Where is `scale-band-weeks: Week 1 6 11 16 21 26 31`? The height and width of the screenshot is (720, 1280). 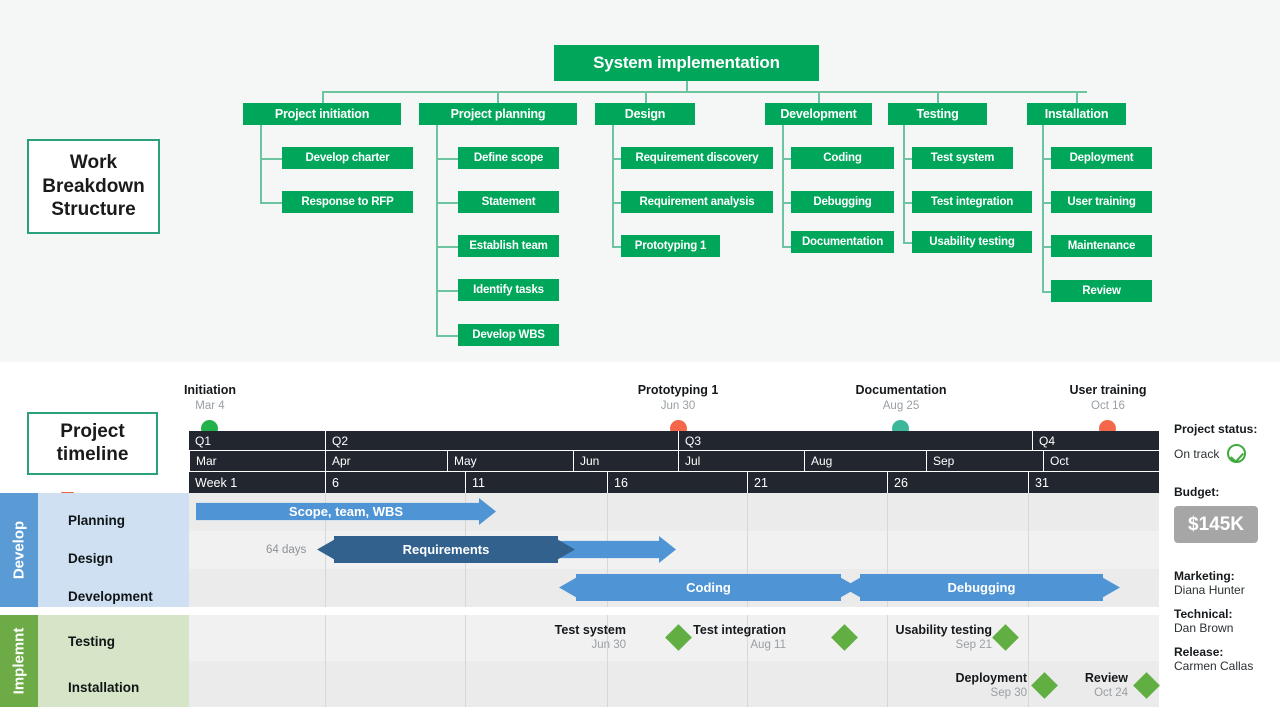 scale-band-weeks: Week 1 6 11 16 21 26 31 is located at coordinates (674, 482).